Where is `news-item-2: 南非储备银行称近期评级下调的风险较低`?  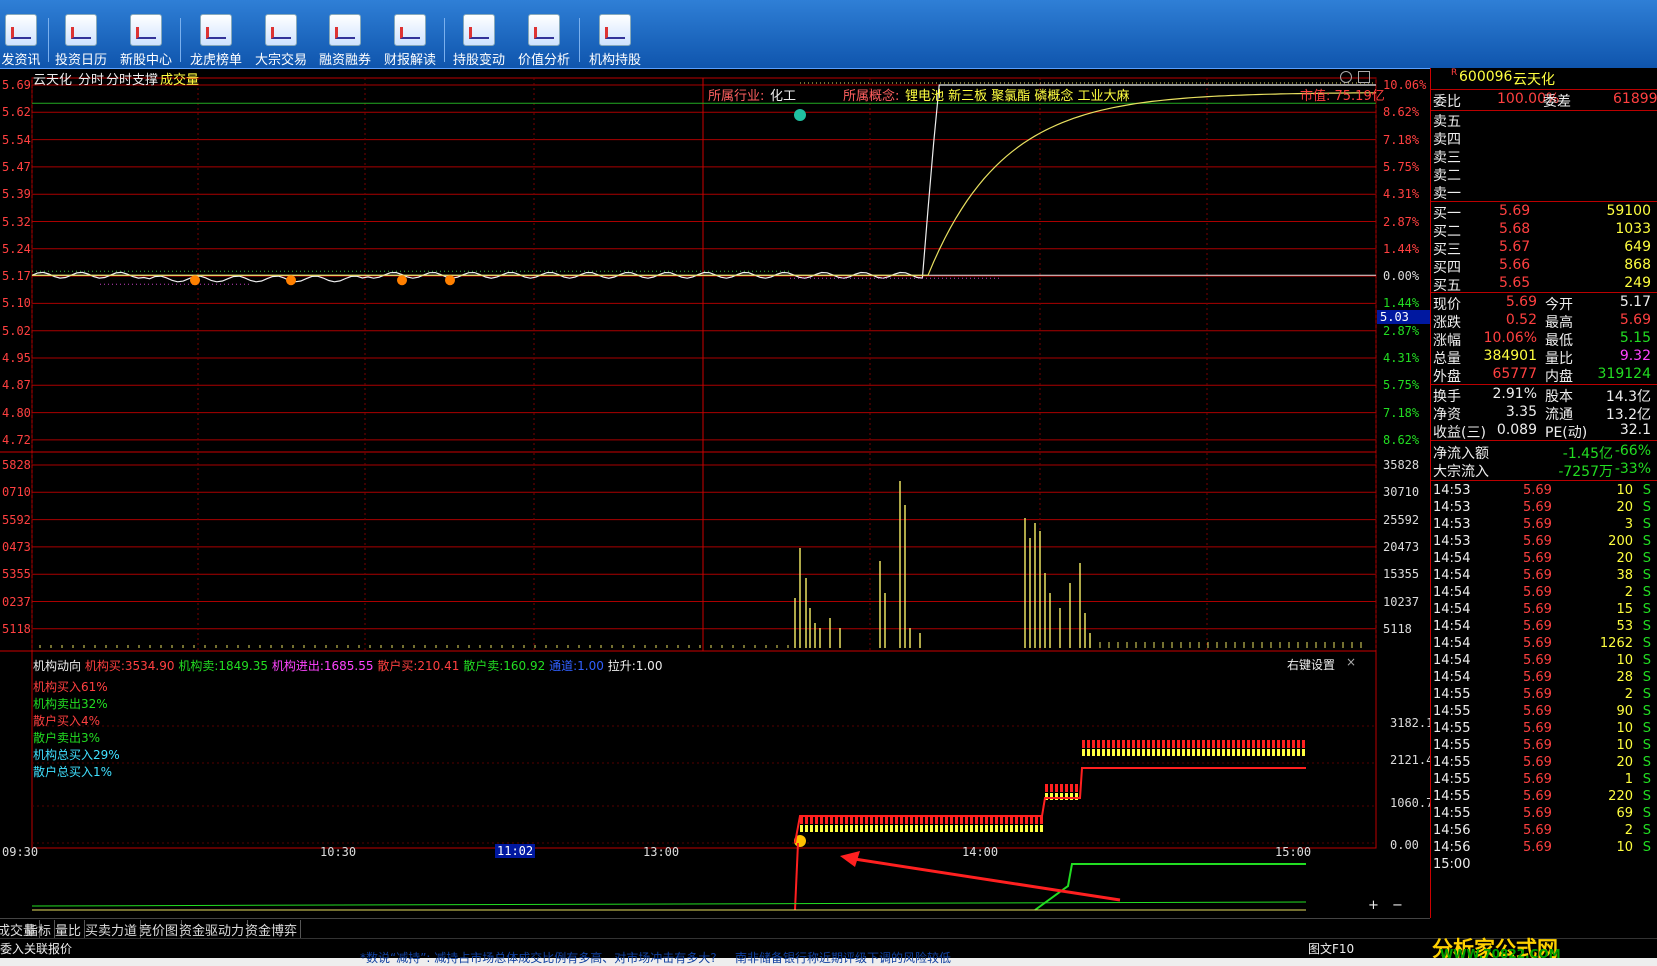 news-item-2: 南非储备银行称近期评级下调的风险较低 is located at coordinates (843, 957).